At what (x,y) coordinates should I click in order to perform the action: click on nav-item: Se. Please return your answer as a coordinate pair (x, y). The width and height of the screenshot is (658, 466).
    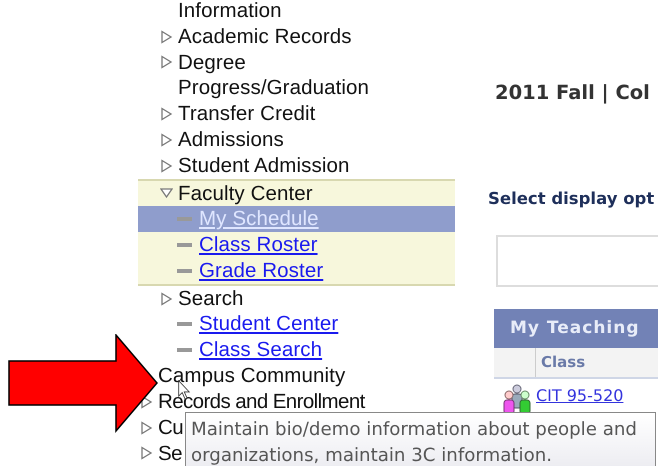
    Looking at the image, I should click on (170, 453).